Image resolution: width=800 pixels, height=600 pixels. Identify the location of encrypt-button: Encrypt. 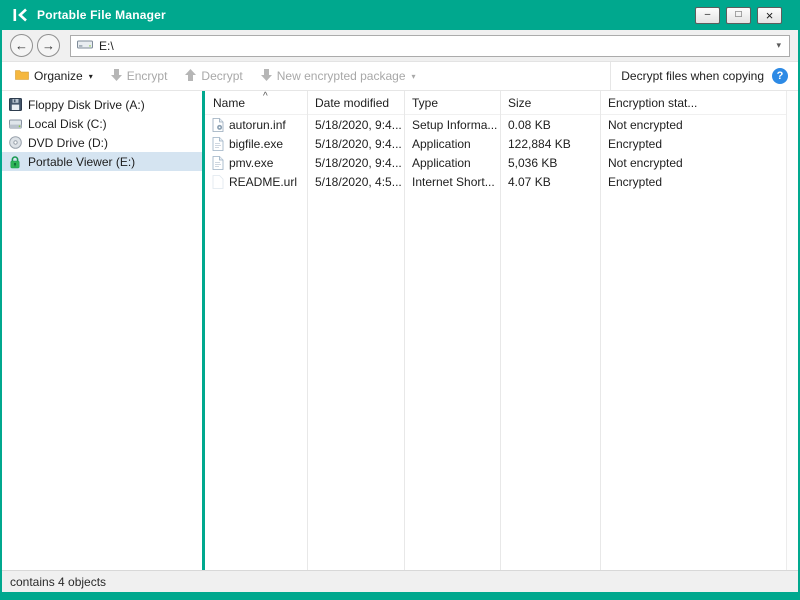
(139, 76).